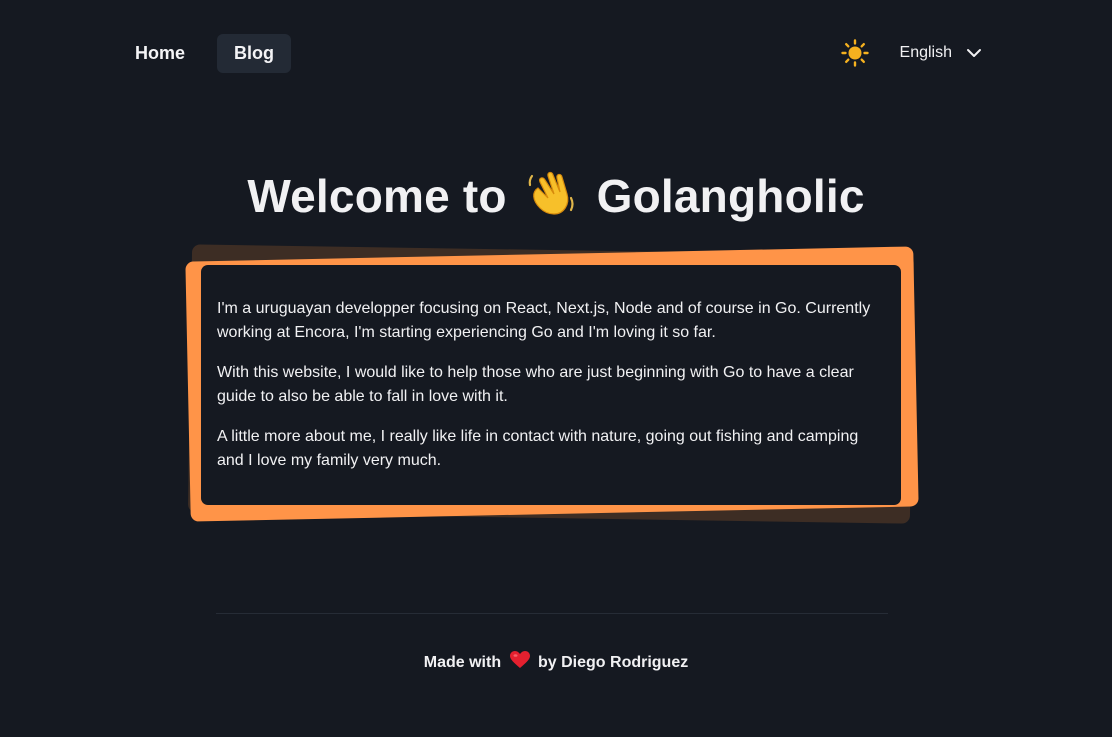  Describe the element at coordinates (519, 662) in the screenshot. I see `heart-icon` at that location.